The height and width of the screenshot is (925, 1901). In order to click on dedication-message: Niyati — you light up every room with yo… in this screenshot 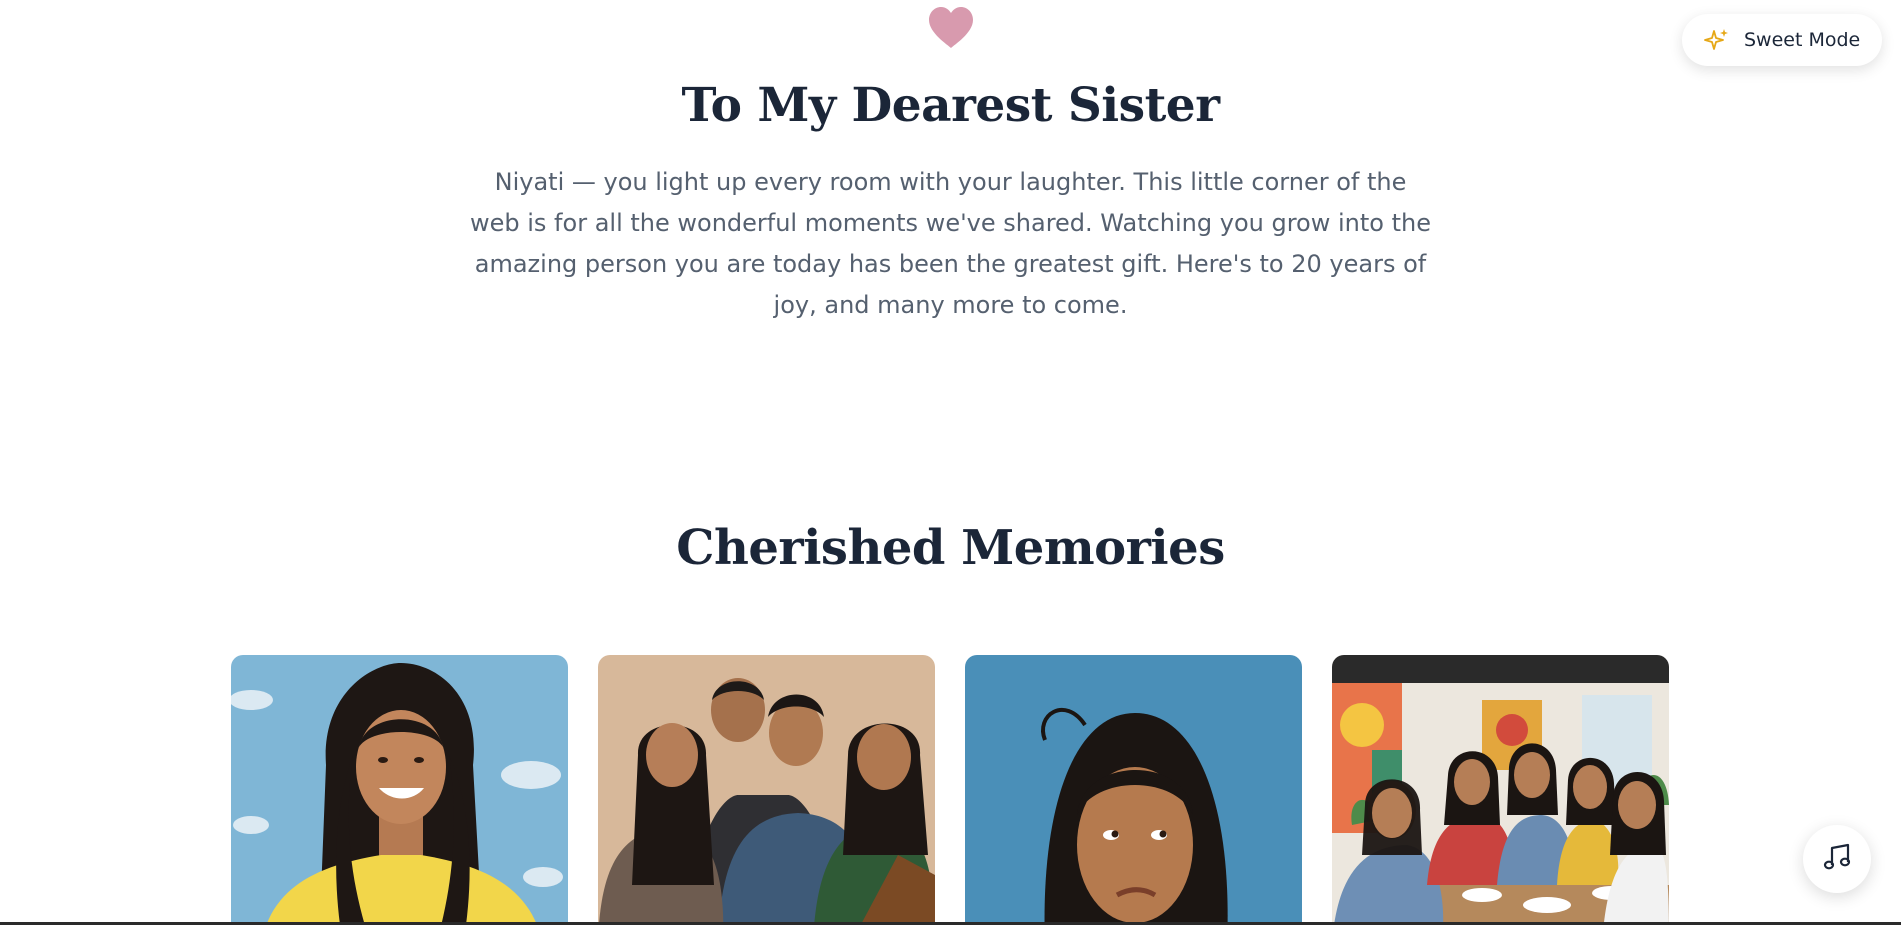, I will do `click(950, 243)`.